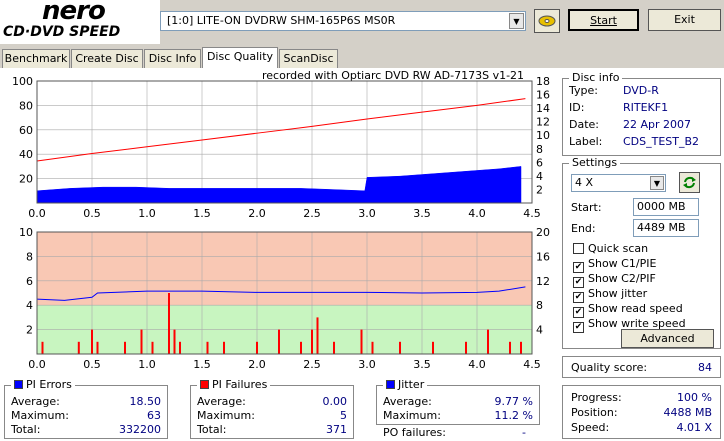  What do you see at coordinates (666, 207) in the screenshot?
I see `start-mb-input: 0000 MB` at bounding box center [666, 207].